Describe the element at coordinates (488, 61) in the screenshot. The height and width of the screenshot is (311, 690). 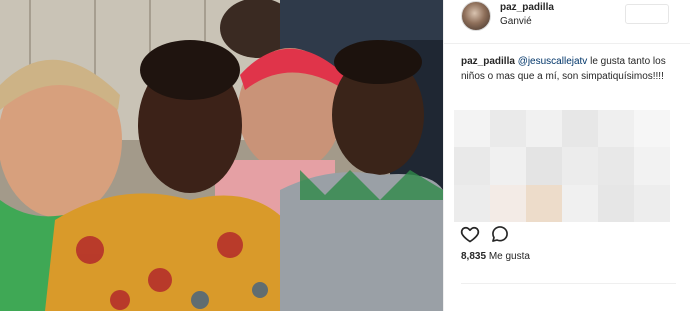
I see `caption-username: paz_padilla` at that location.